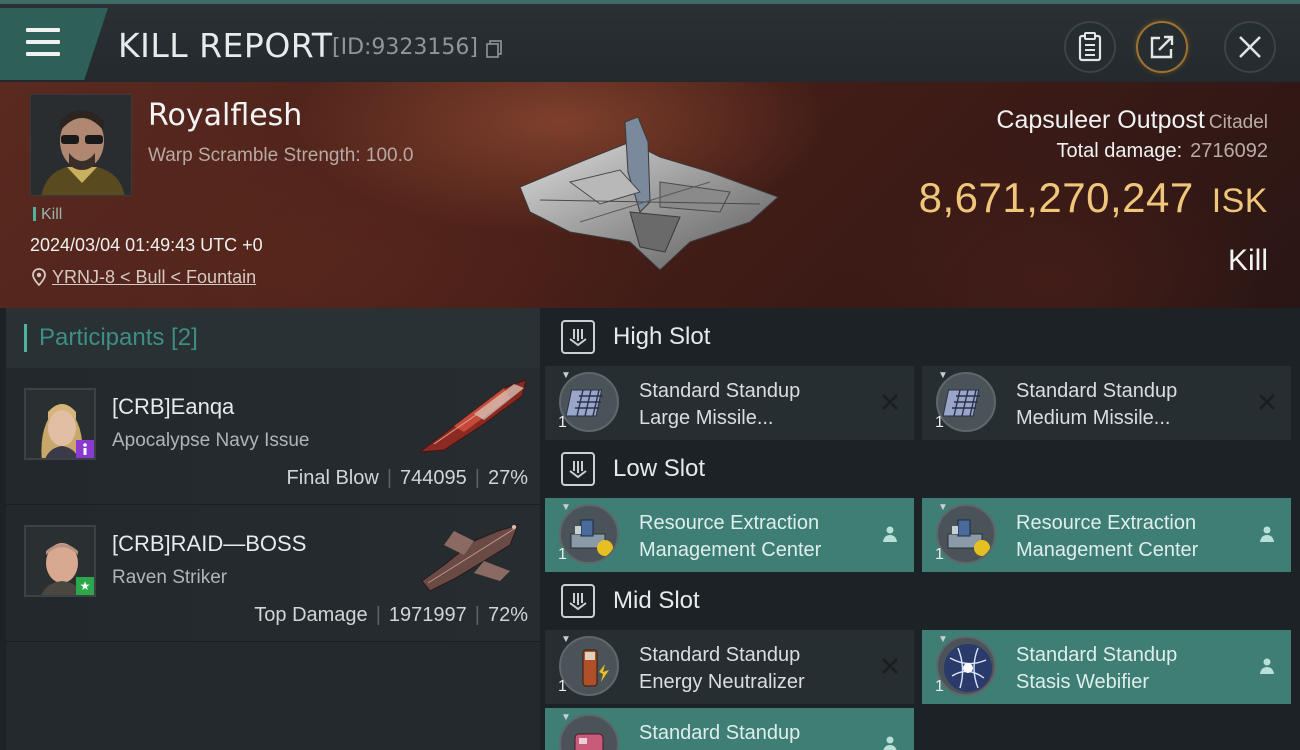  Describe the element at coordinates (650, 41) in the screenshot. I see `top-bar: KILL REPORT [ID:9323156]` at that location.